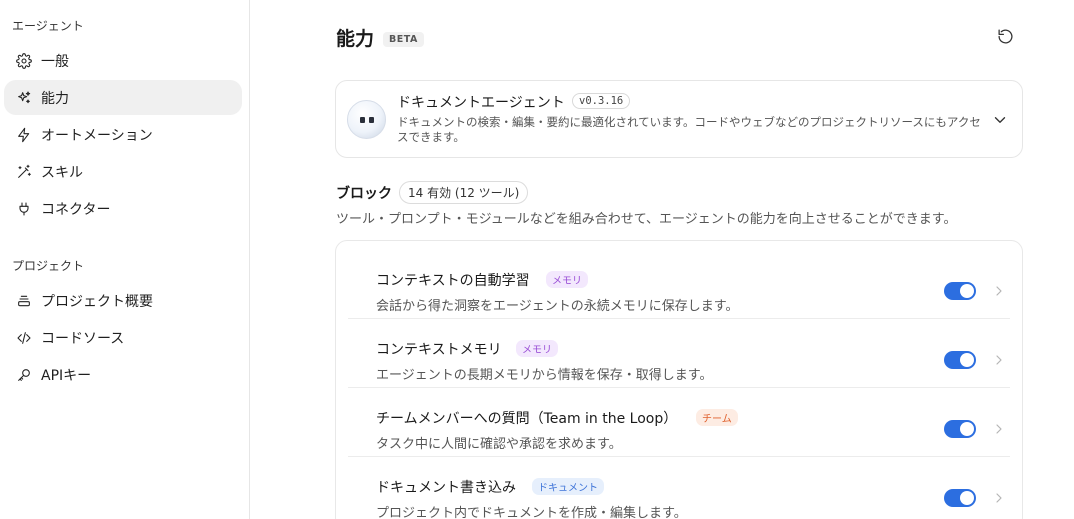  What do you see at coordinates (48, 26) in the screenshot?
I see `sidebar-section-agent: エージェント` at bounding box center [48, 26].